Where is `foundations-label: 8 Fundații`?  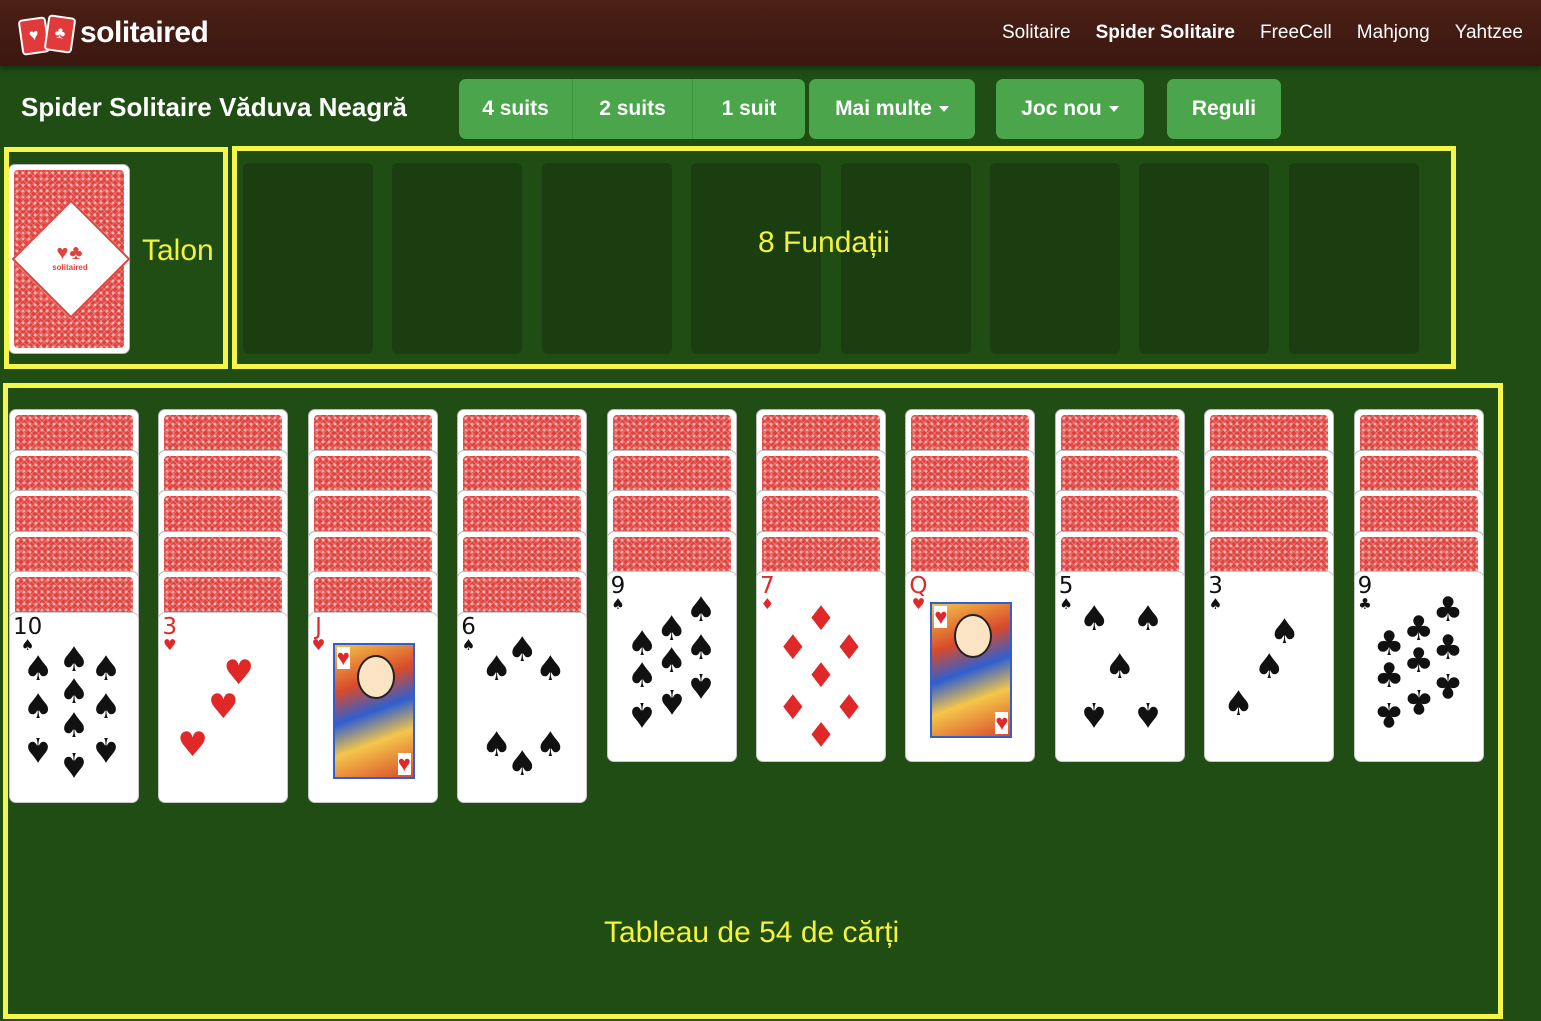 foundations-label: 8 Fundații is located at coordinates (824, 242).